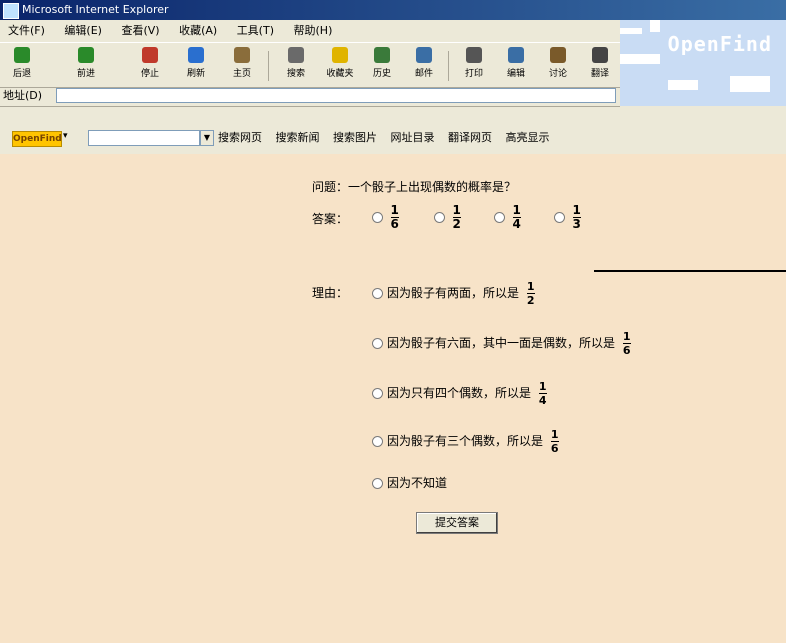 The image size is (786, 643). Describe the element at coordinates (382, 66) in the screenshot. I see `history-button: 历史` at that location.